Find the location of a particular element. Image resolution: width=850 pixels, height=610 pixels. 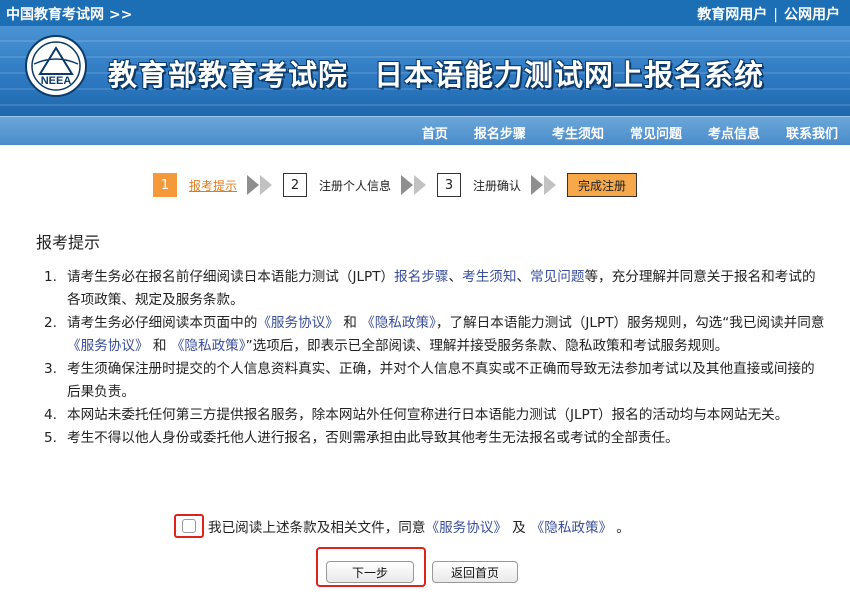

nav-candidate-notice: 考生须知 is located at coordinates (578, 132).